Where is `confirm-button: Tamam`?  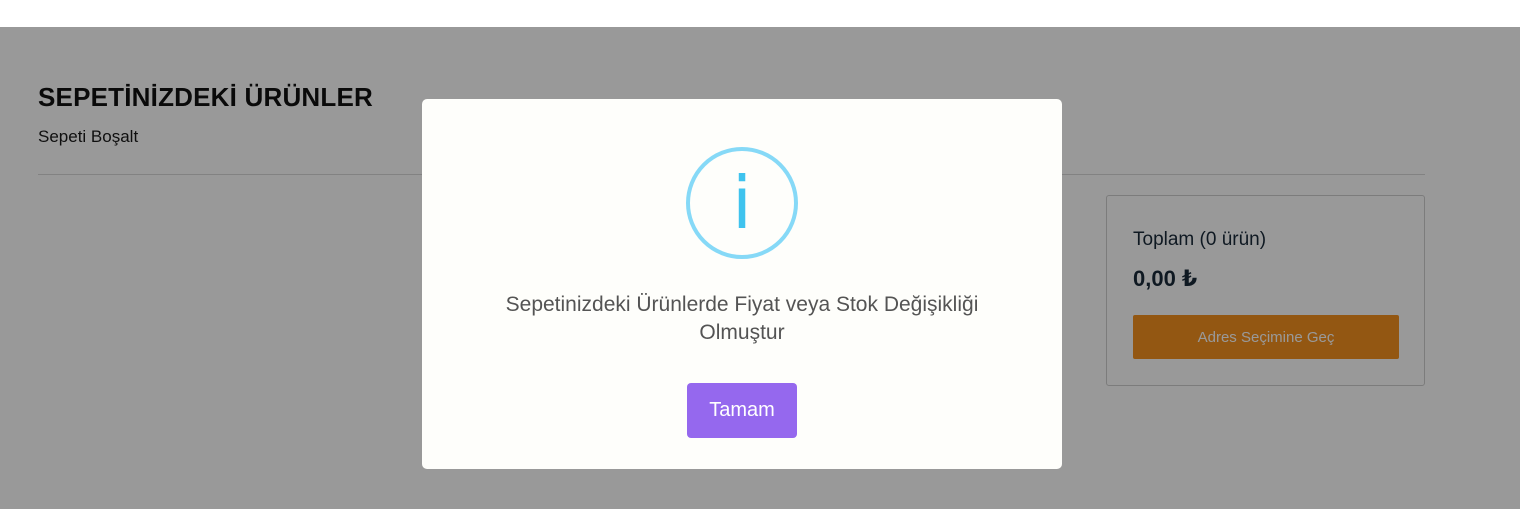 confirm-button: Tamam is located at coordinates (742, 410).